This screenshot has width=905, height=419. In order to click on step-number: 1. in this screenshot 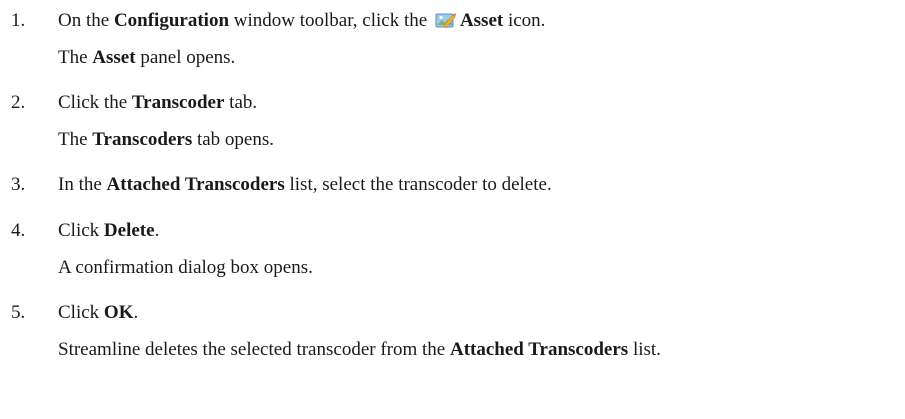, I will do `click(18, 20)`.